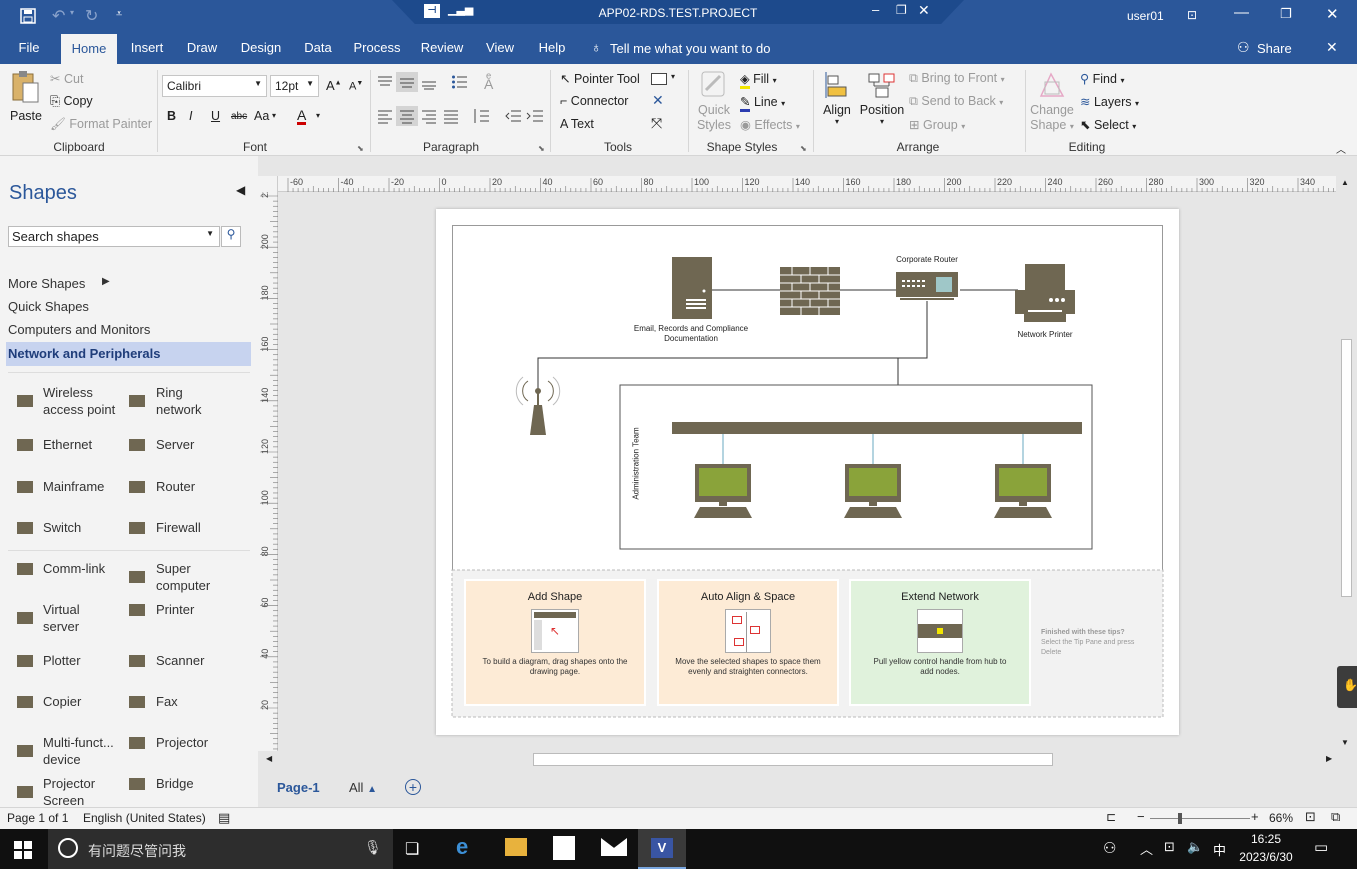  I want to click on text-direction-icon: Aͤ, so click(488, 84).